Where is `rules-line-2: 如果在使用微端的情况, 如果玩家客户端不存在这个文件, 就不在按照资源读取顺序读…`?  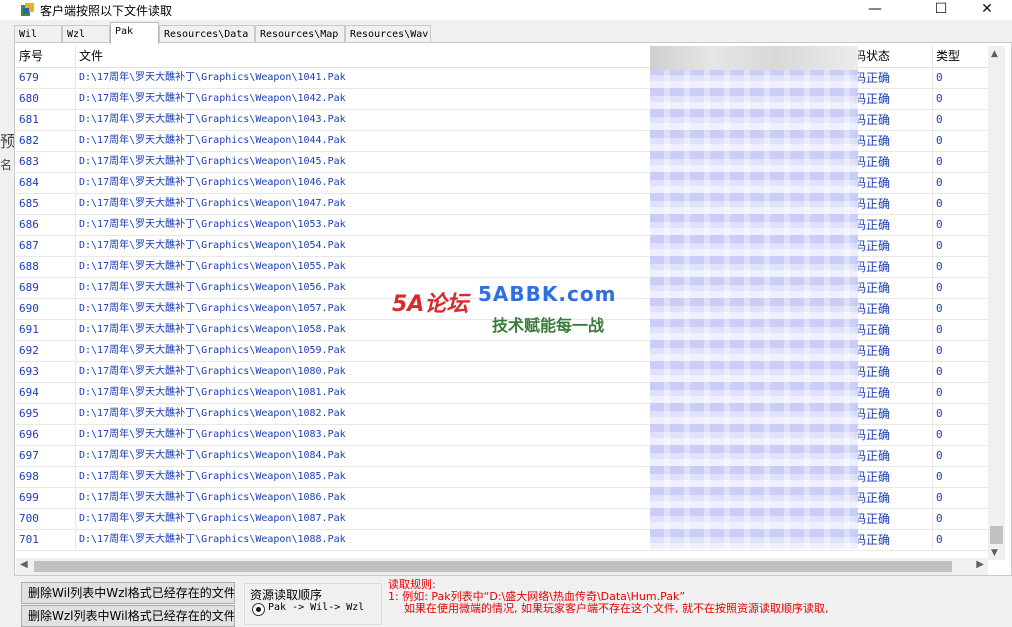 rules-line-2: 如果在使用微端的情况, 如果玩家客户端不存在这个文件, 就不在按照资源读取顺序读… is located at coordinates (616, 608).